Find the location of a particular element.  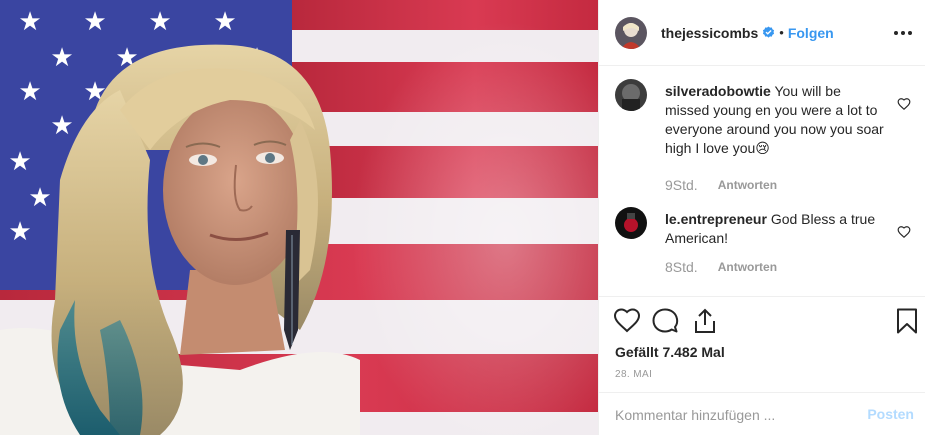

comment-time: 8Std. is located at coordinates (681, 267).